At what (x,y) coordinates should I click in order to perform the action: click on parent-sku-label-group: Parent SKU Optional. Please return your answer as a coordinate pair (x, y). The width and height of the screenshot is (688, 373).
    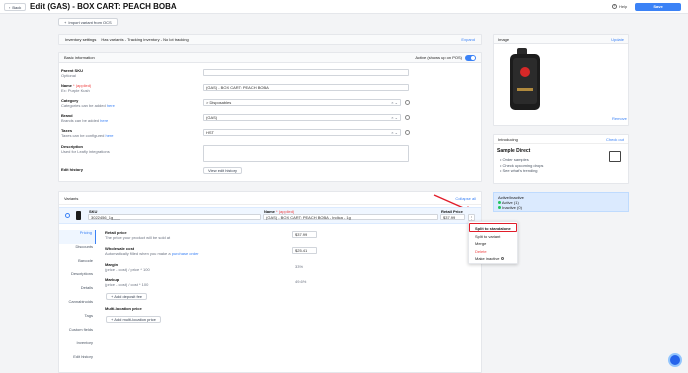
    Looking at the image, I should click on (72, 73).